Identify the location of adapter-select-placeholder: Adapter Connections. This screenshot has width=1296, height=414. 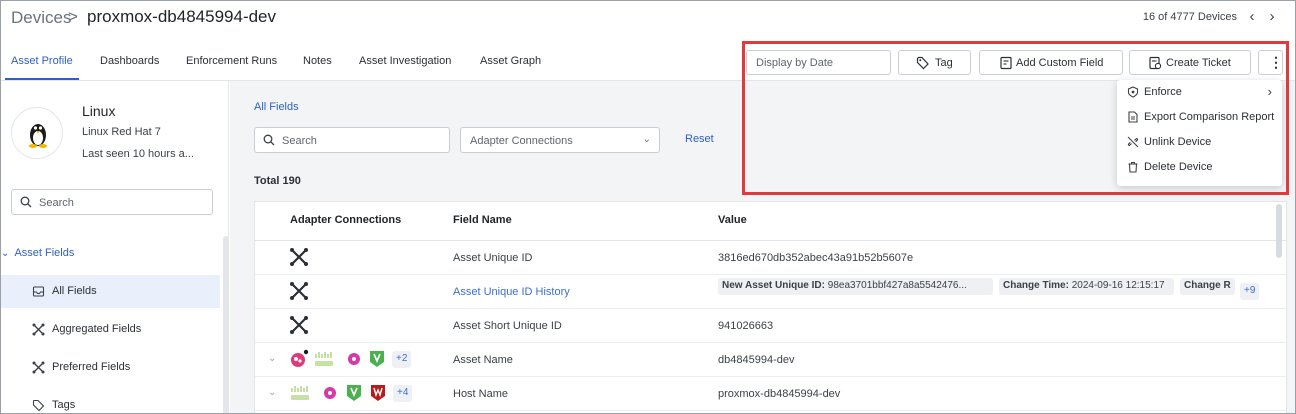
(521, 141).